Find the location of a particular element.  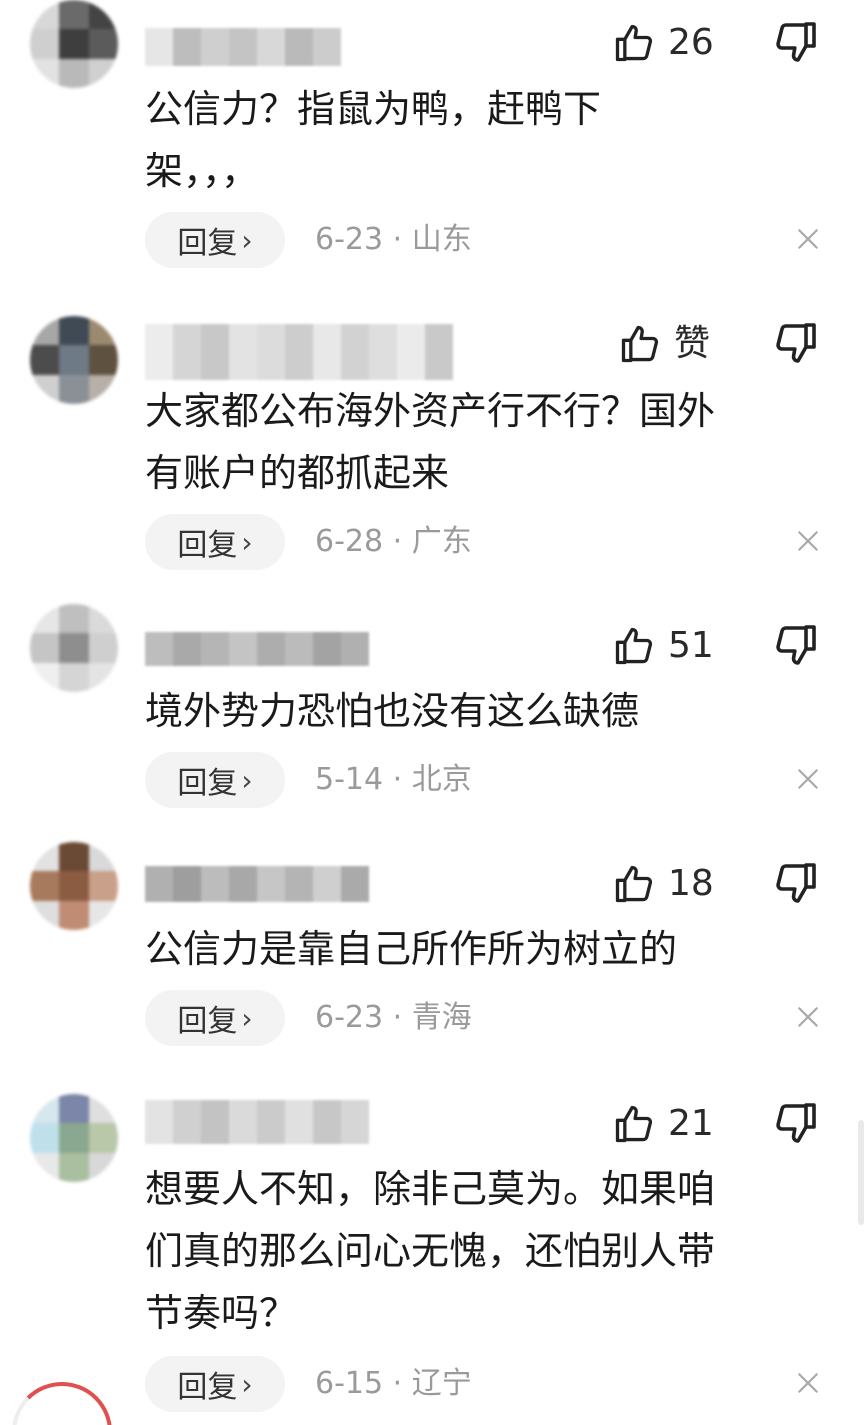

loading-spinner-icon is located at coordinates (62, 1403).